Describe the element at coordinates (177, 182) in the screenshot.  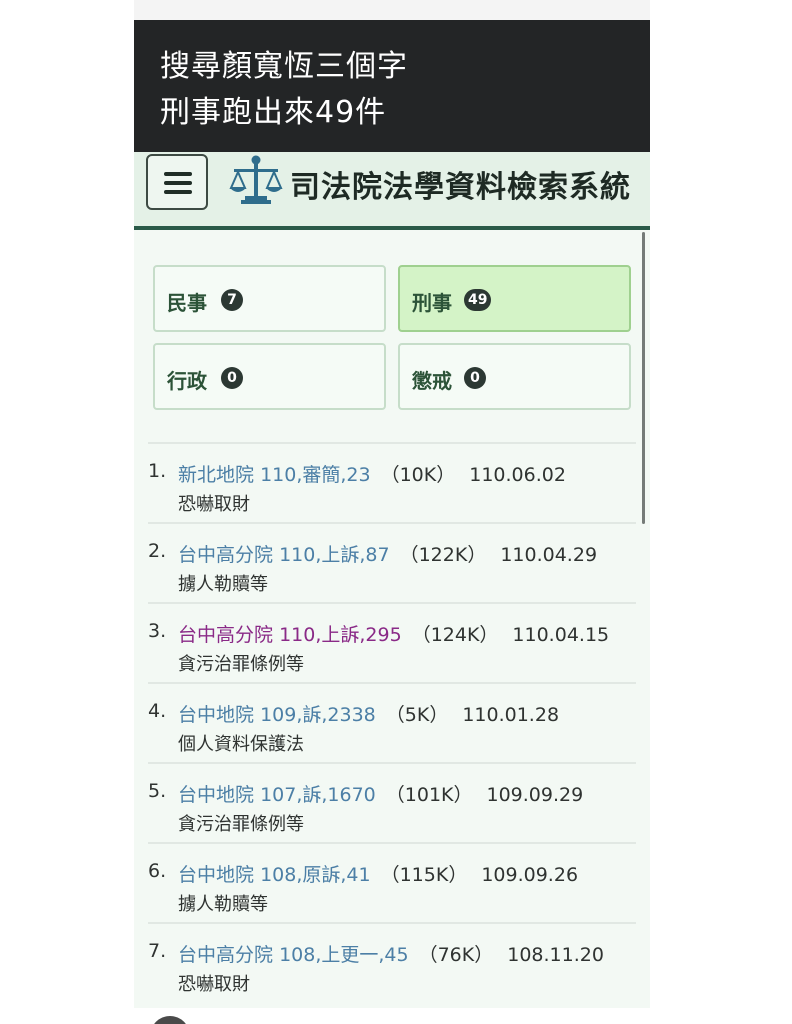
I see `hamburger-menu-icon` at that location.